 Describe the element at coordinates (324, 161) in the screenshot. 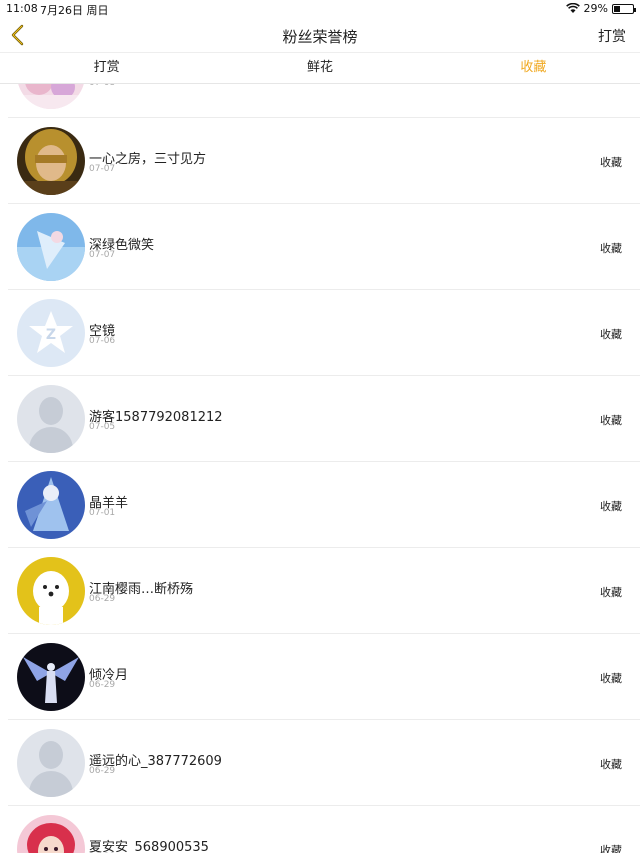

I see `list-item: 一心之房，三寸见方 07-07 收藏` at that location.